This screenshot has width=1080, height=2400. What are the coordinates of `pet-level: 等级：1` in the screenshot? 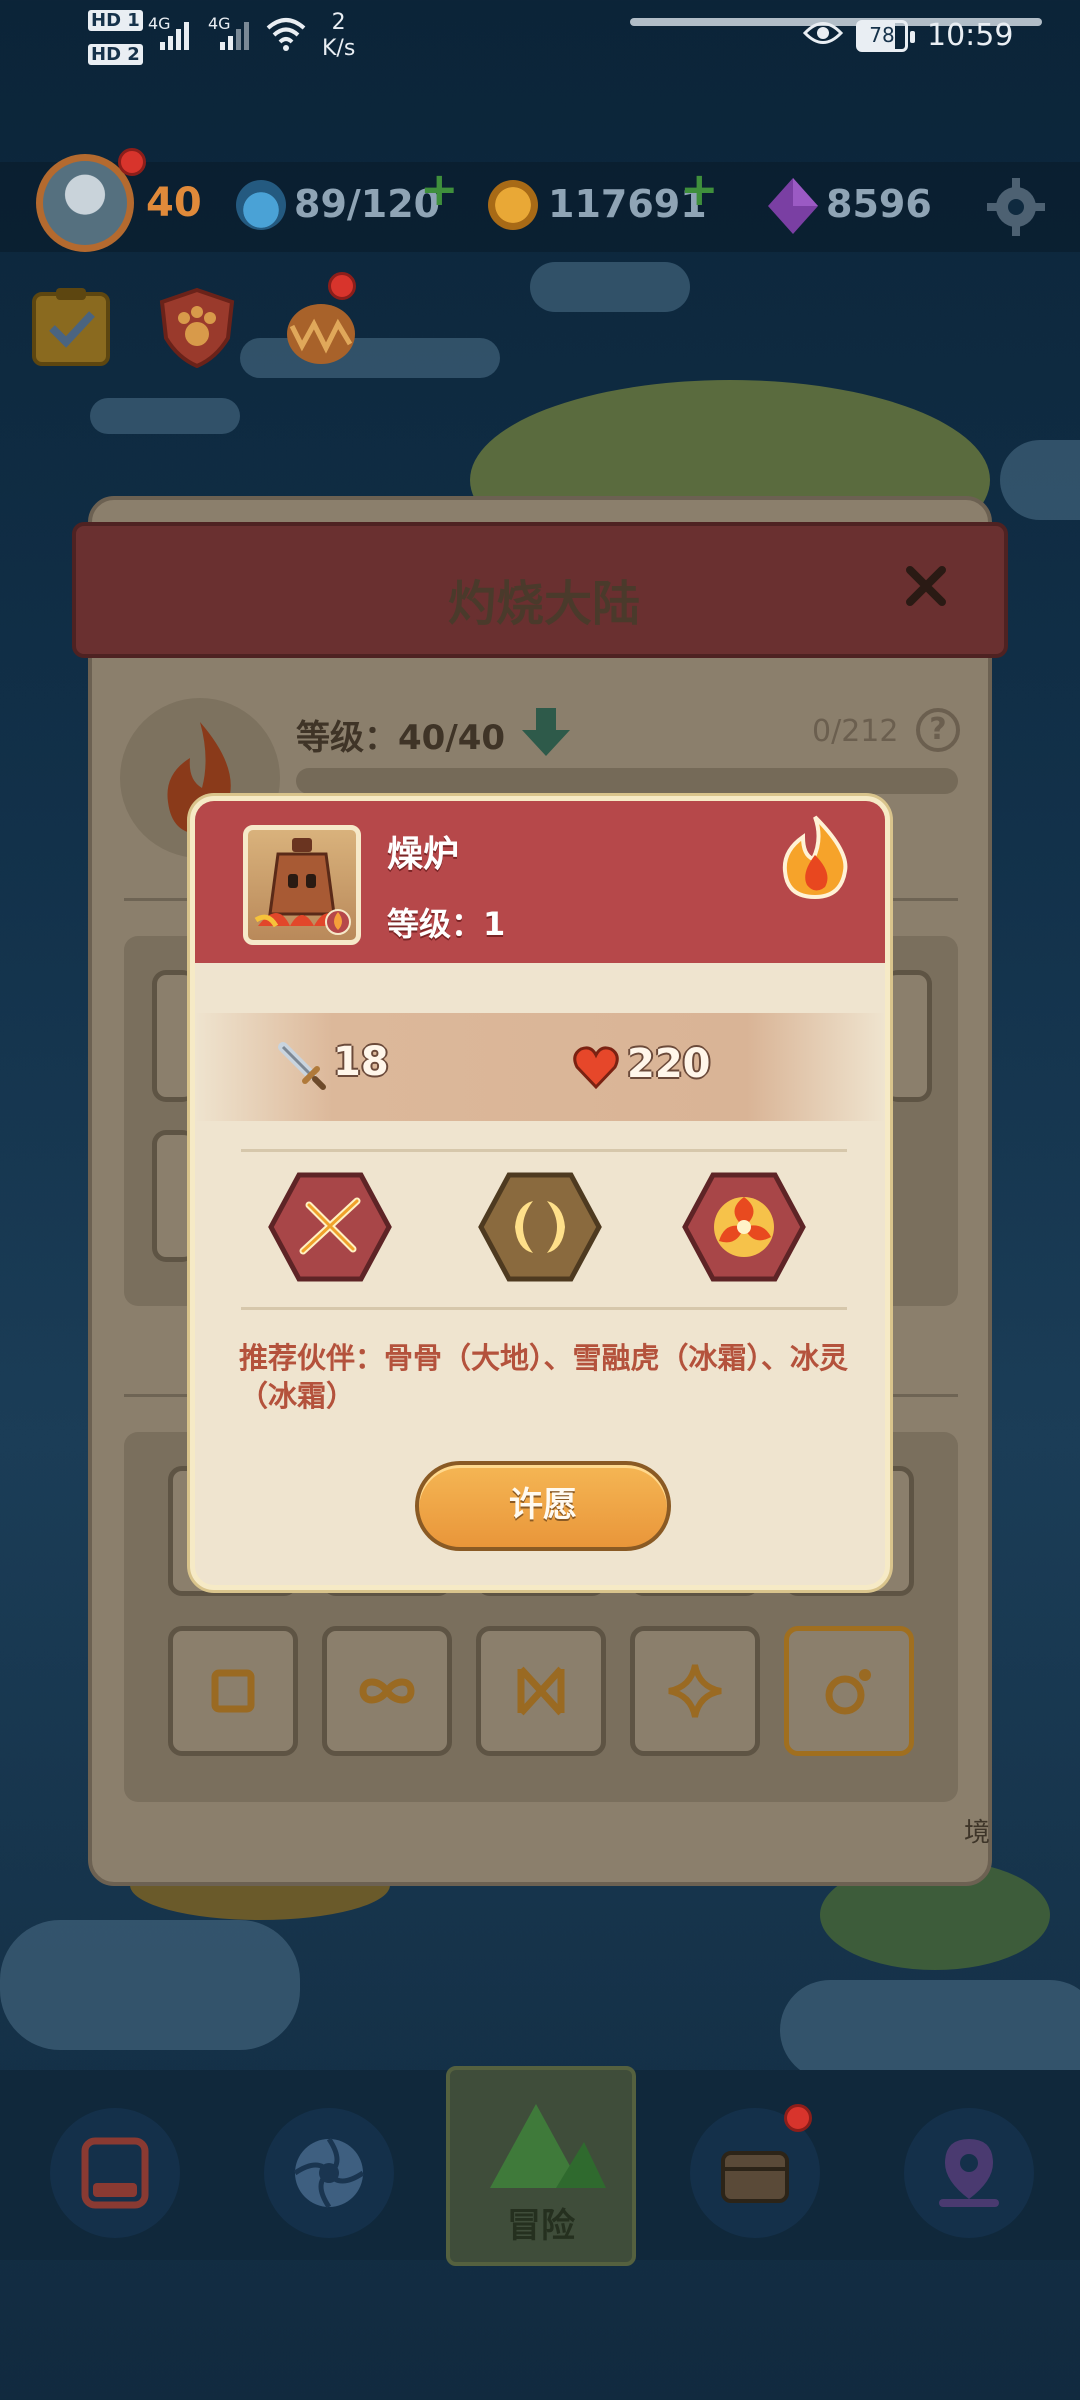 It's located at (446, 924).